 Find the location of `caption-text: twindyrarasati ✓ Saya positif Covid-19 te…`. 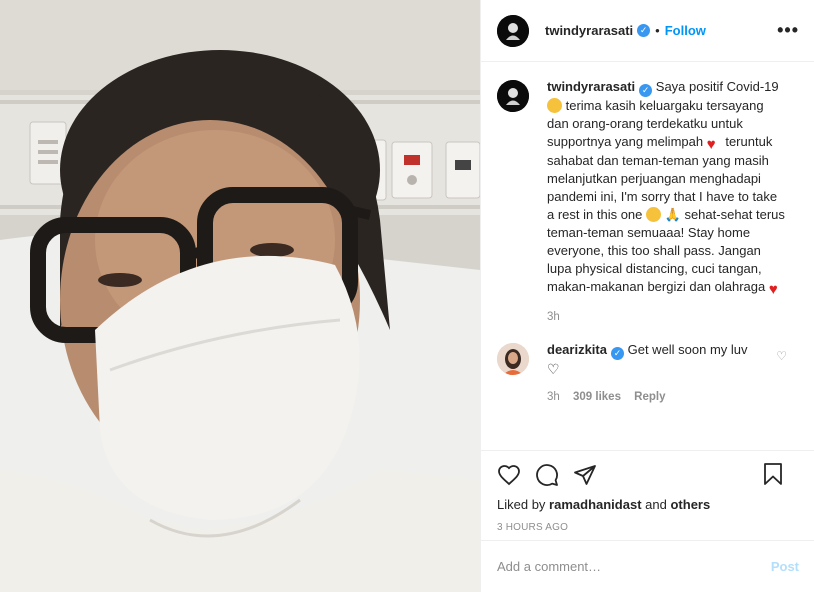

caption-text: twindyrarasati ✓ Saya positif Covid-19 te… is located at coordinates (667, 187).